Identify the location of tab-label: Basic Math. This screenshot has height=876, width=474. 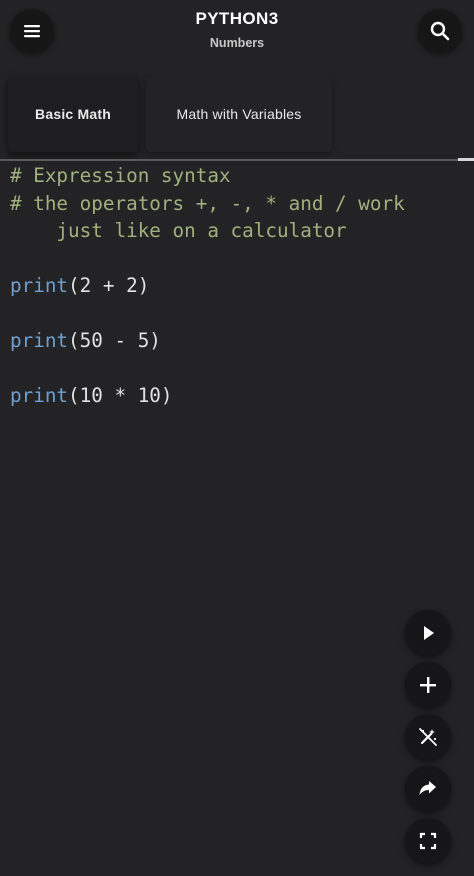
(73, 114).